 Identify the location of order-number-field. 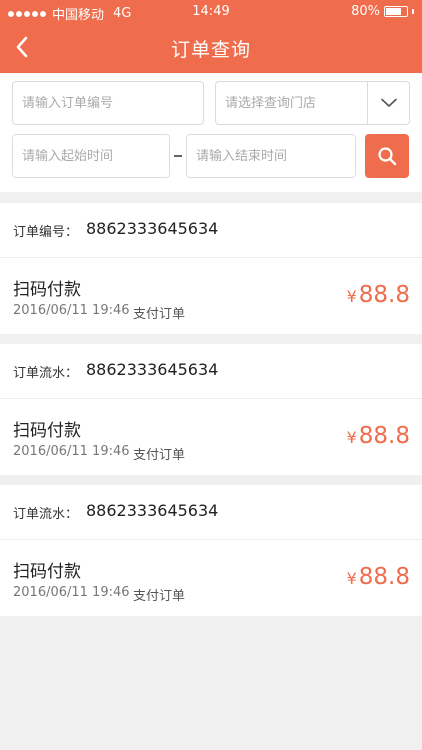
(108, 103).